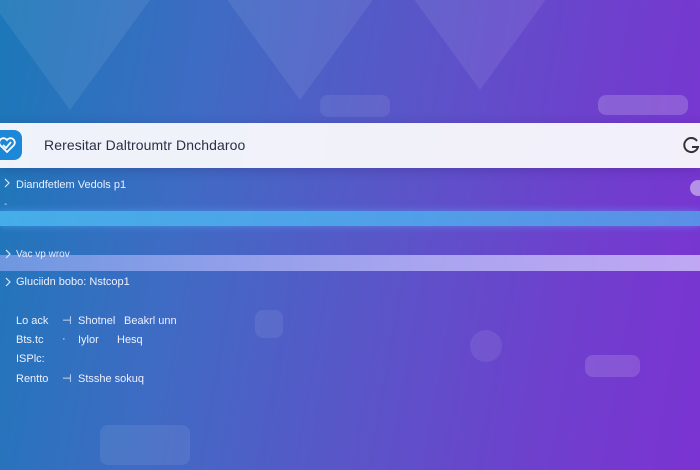 This screenshot has height=470, width=700. Describe the element at coordinates (130, 340) in the screenshot. I see `detail-value-2: Hesq` at that location.